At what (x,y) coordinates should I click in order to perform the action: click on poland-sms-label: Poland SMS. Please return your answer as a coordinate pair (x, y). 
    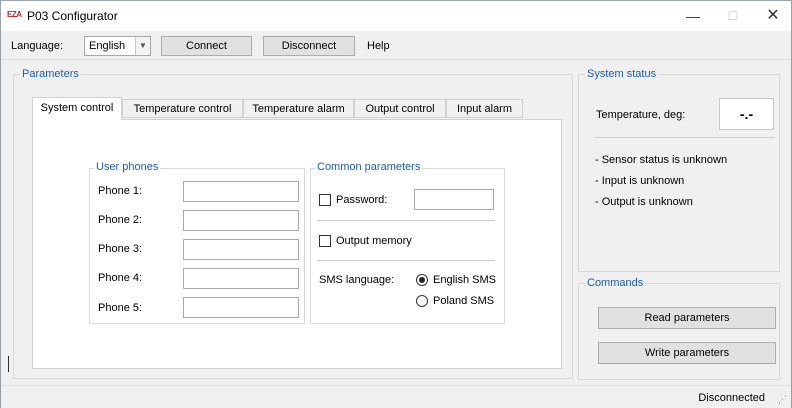
    Looking at the image, I should click on (464, 301).